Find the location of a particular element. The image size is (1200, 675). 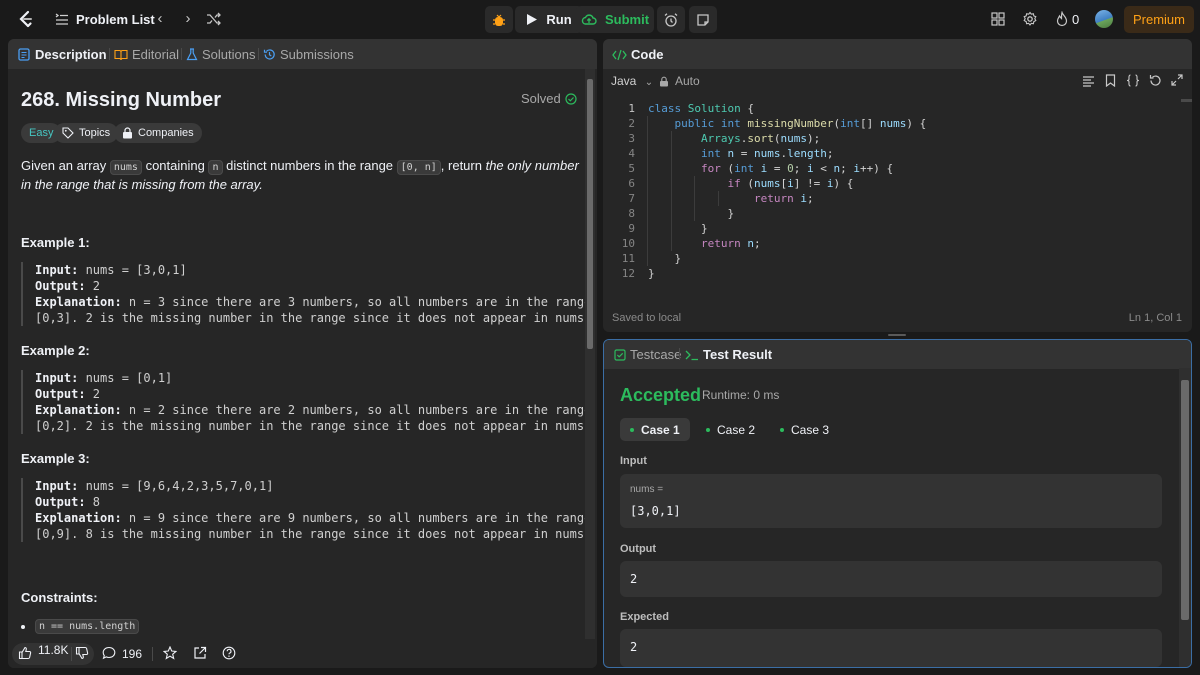

reset-icon is located at coordinates (1155, 80).